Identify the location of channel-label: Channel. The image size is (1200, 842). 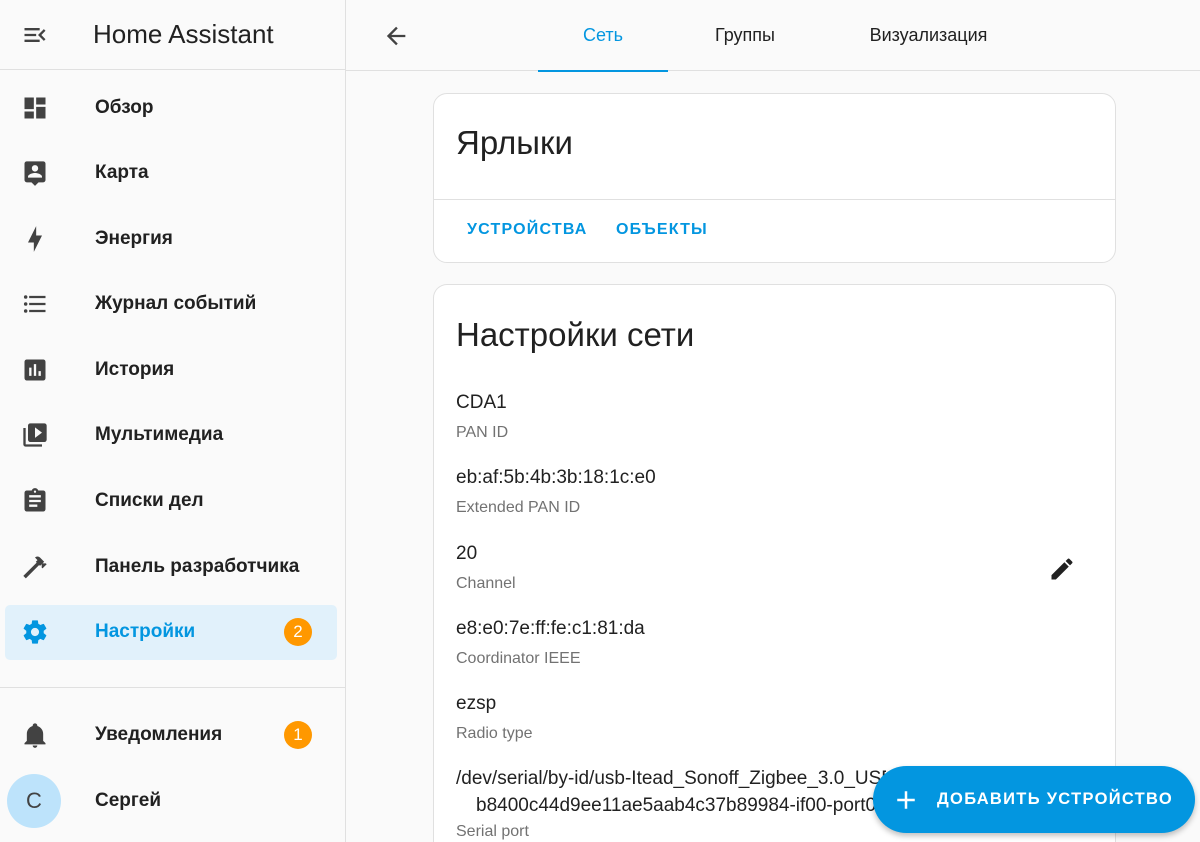
(486, 583).